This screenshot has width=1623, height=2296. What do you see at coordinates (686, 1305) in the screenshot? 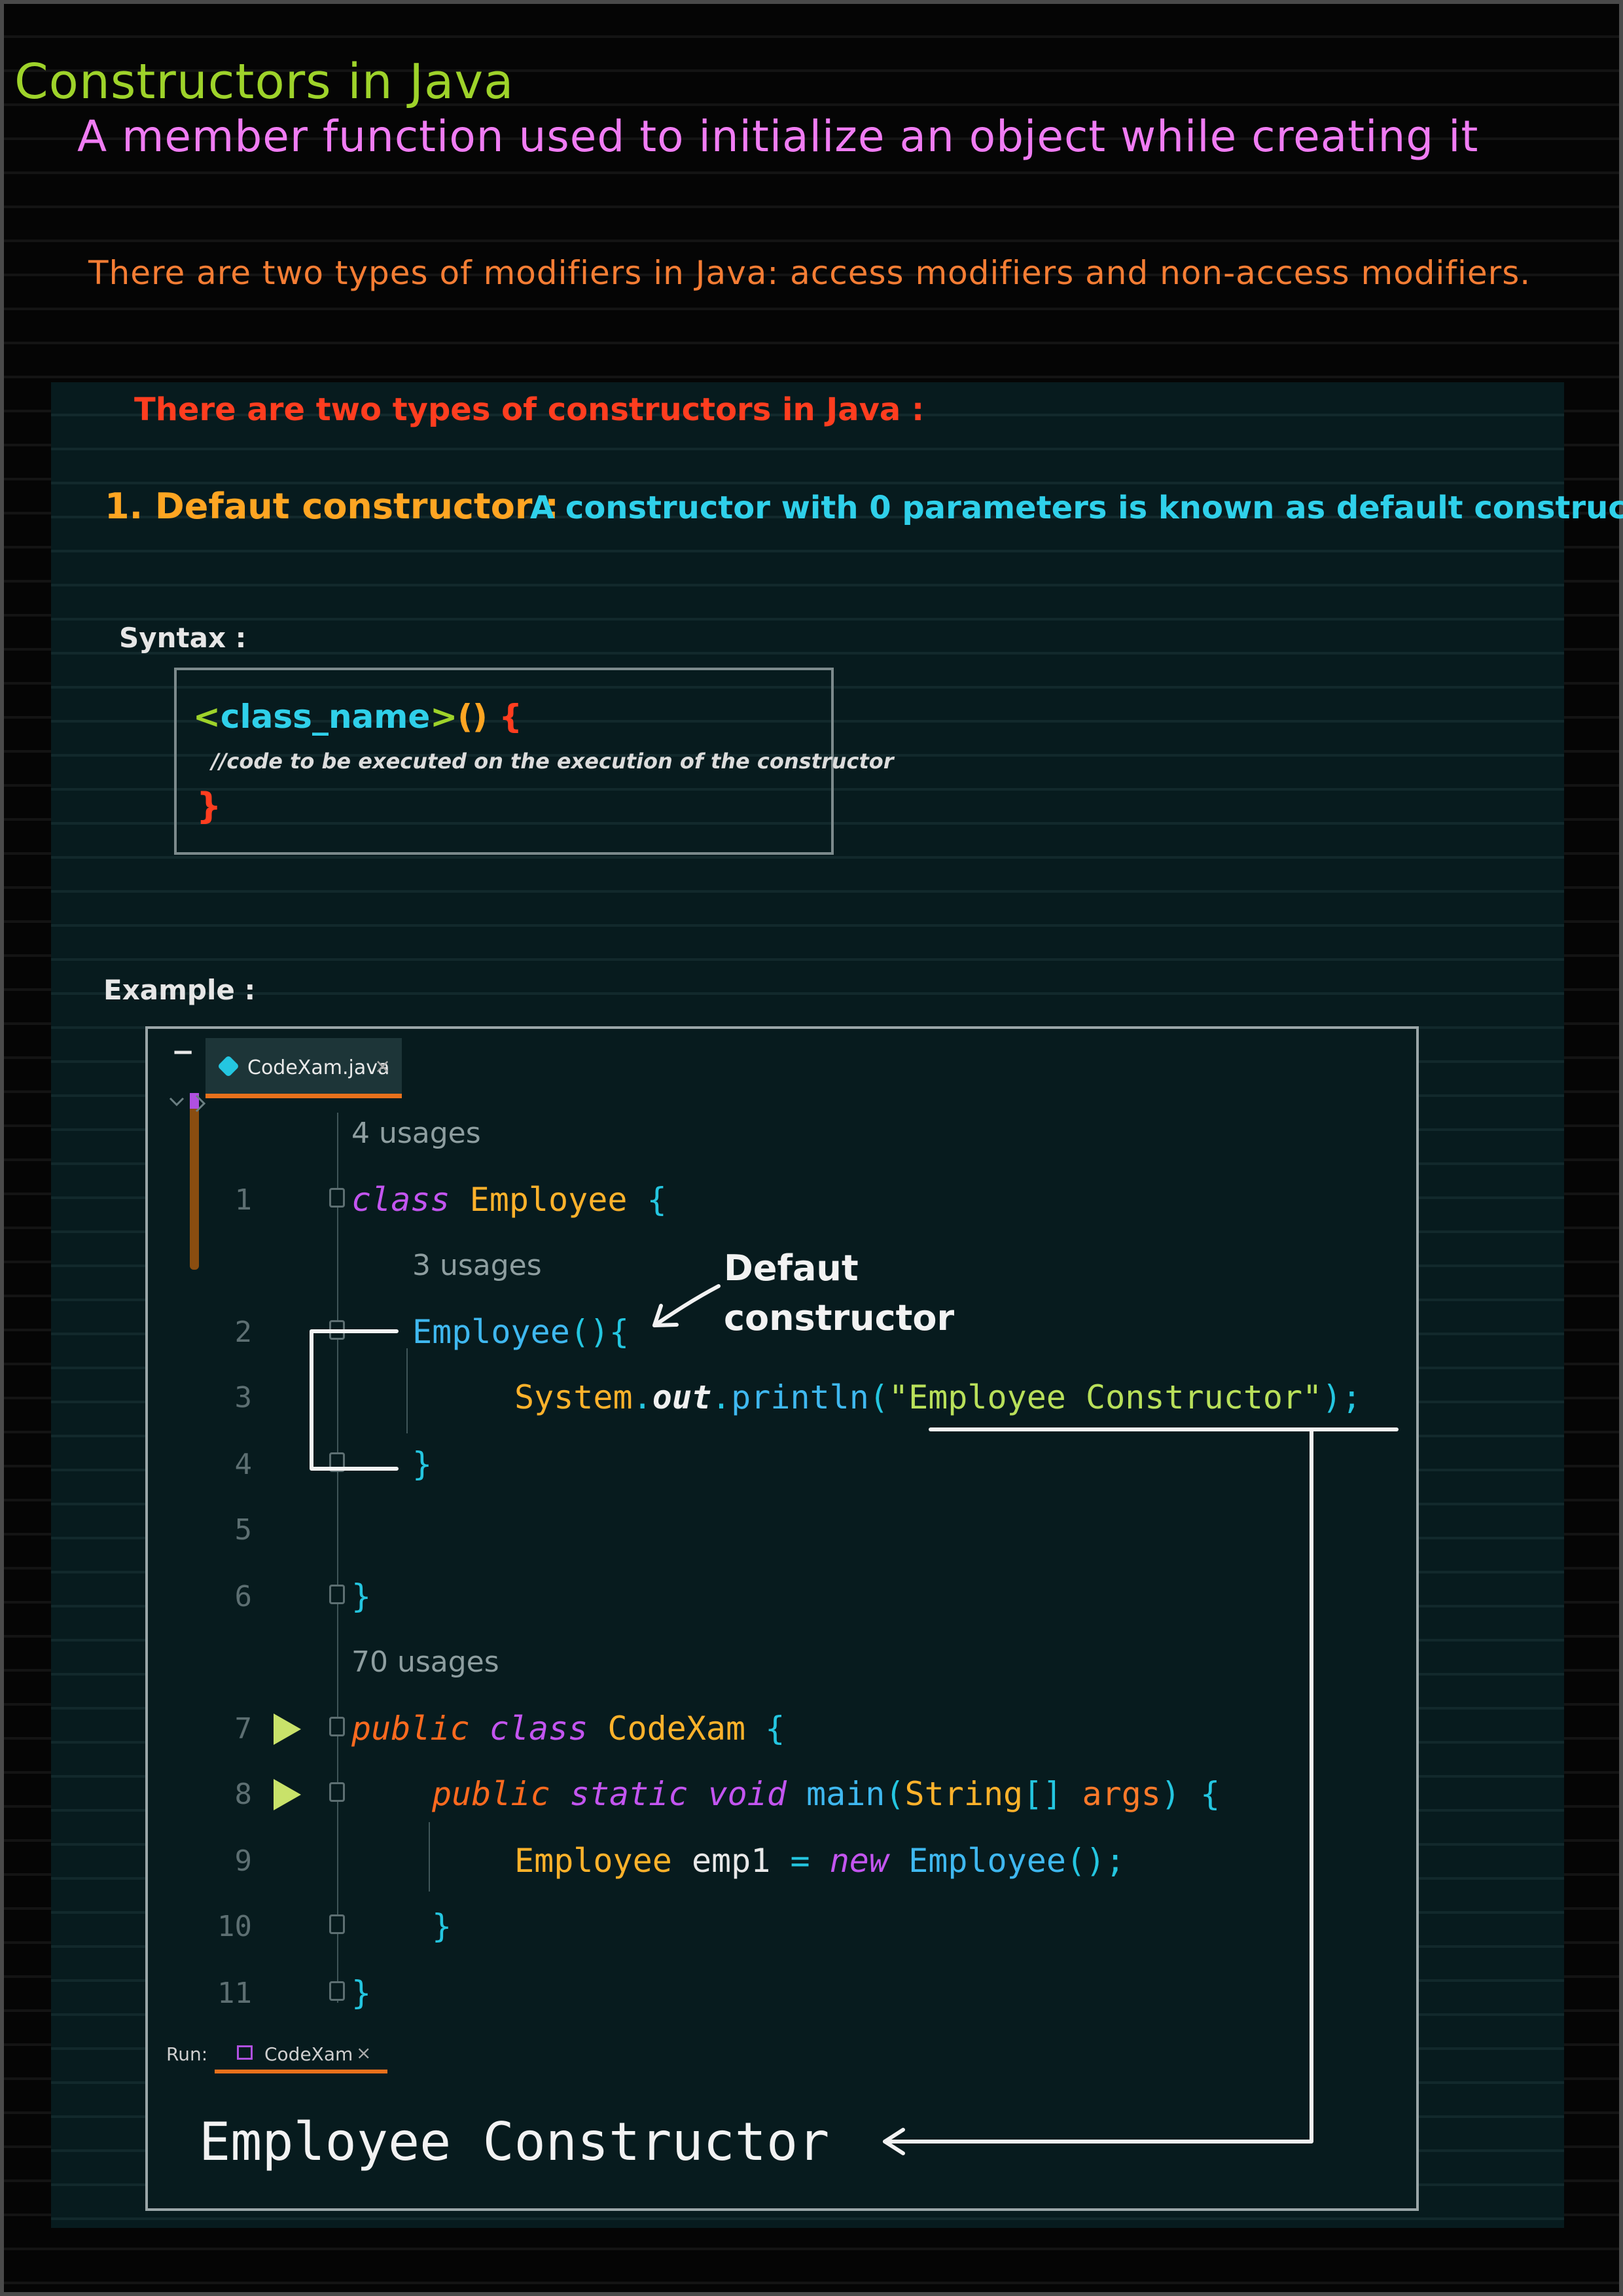
I see `annotation-arrow` at bounding box center [686, 1305].